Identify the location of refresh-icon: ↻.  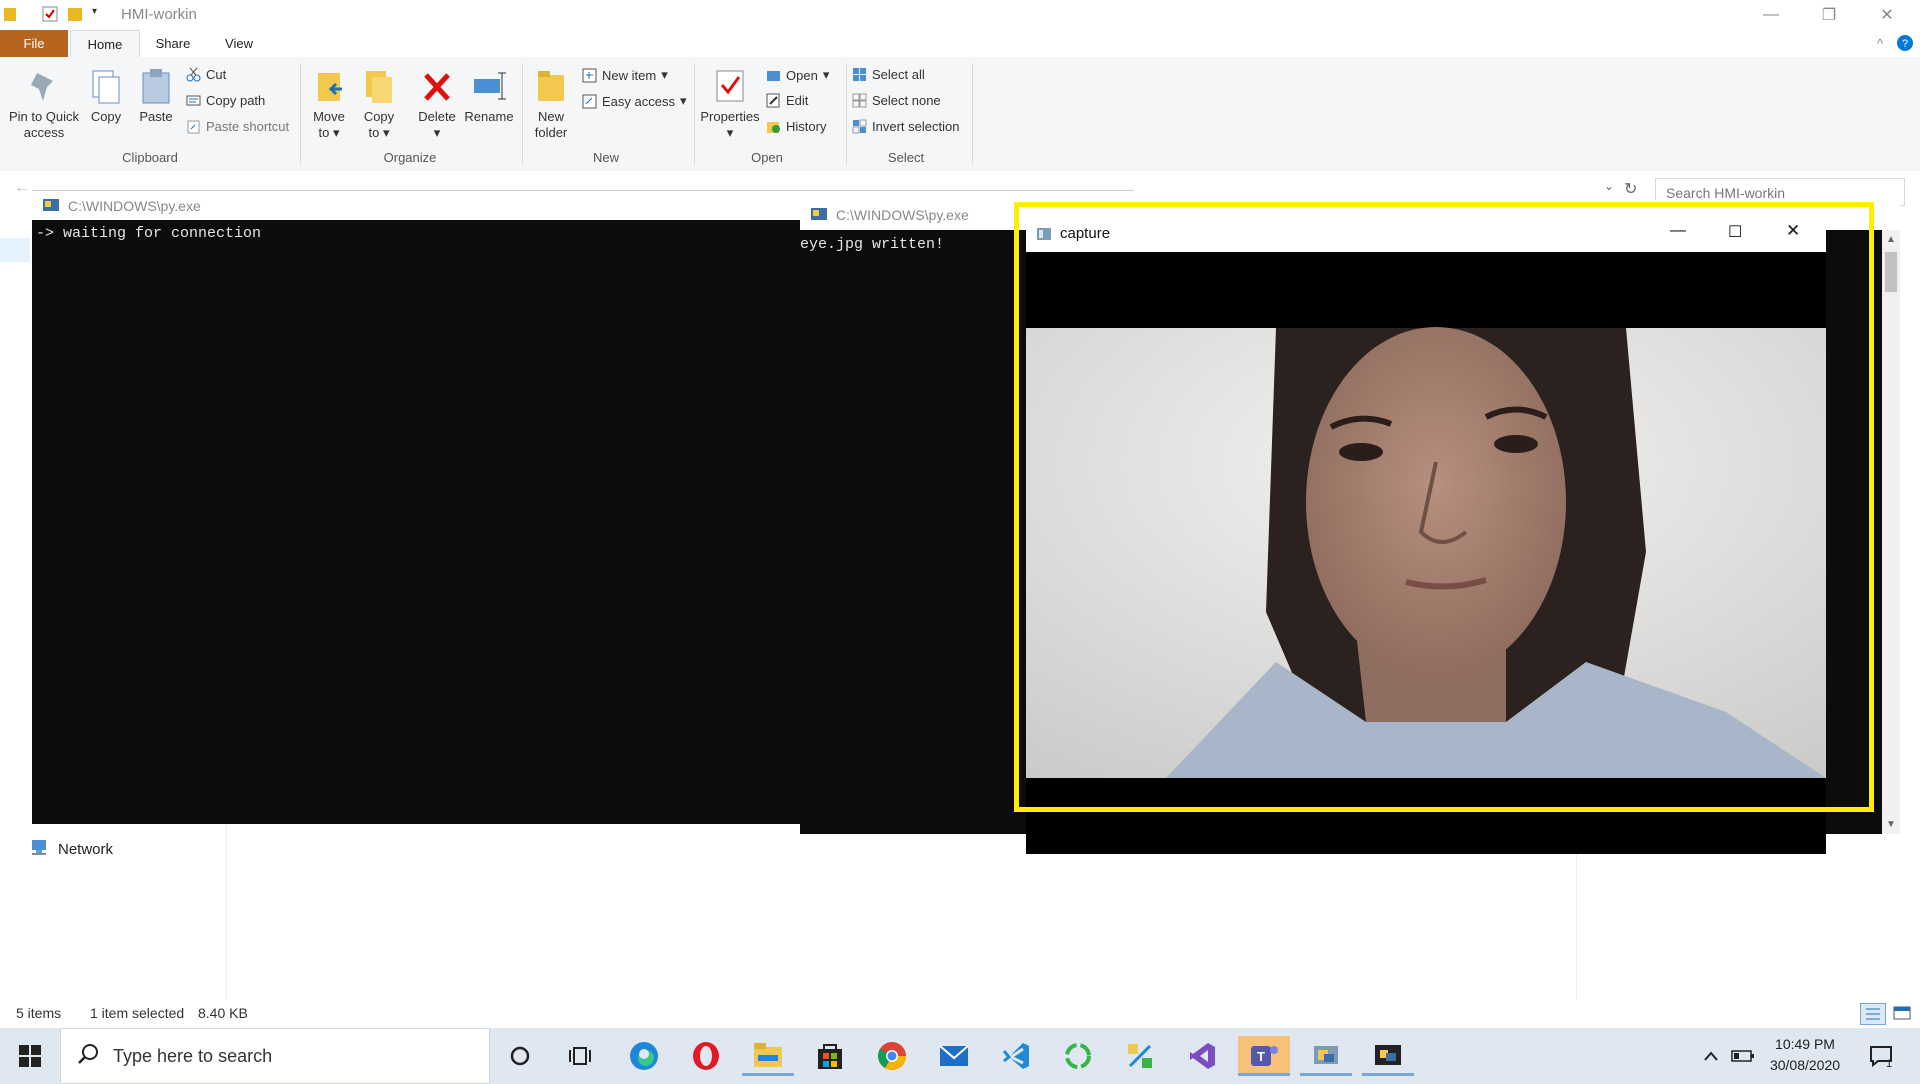
(1630, 189).